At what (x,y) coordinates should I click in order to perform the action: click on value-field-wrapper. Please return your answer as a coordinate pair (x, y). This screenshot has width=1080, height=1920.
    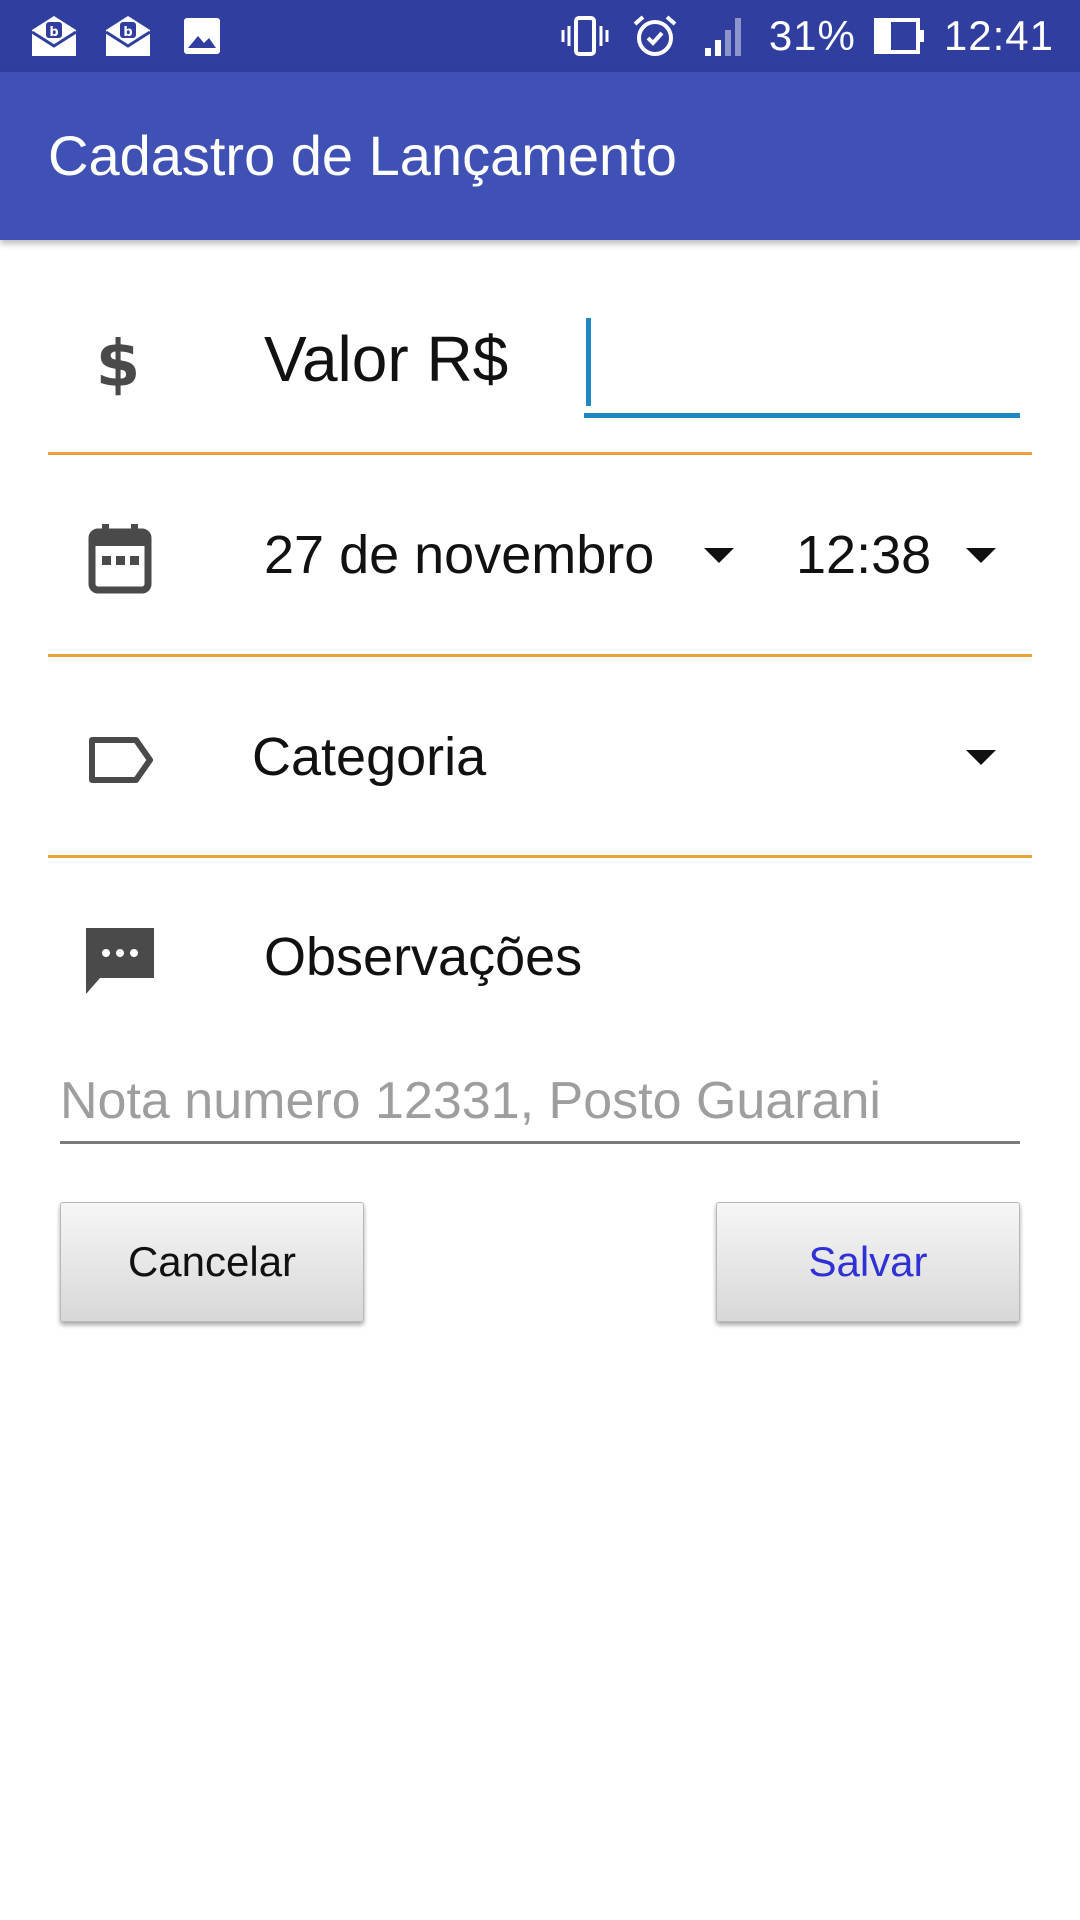
    Looking at the image, I should click on (802, 368).